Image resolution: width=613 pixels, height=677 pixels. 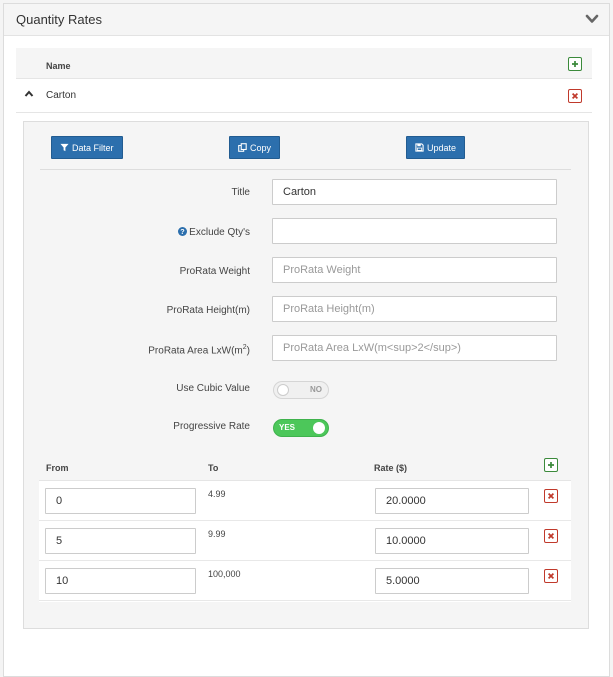 I want to click on add-rate-button, so click(x=551, y=465).